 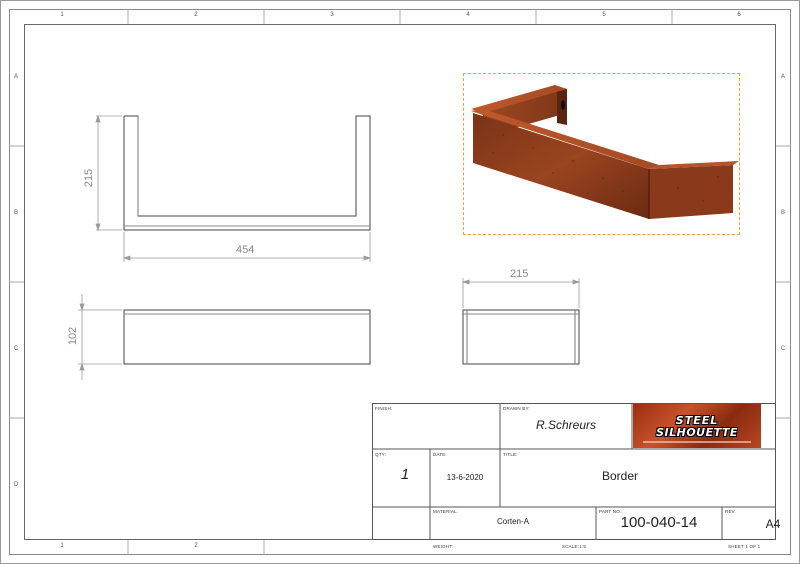 I want to click on weight-label: WEIGHT:, so click(x=443, y=546).